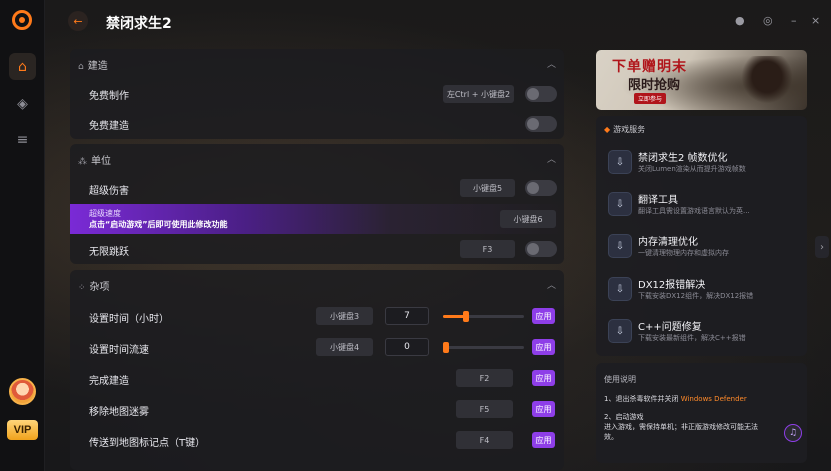 Image resolution: width=831 pixels, height=471 pixels. Describe the element at coordinates (82, 288) in the screenshot. I see `misc-icon: ⁘` at that location.